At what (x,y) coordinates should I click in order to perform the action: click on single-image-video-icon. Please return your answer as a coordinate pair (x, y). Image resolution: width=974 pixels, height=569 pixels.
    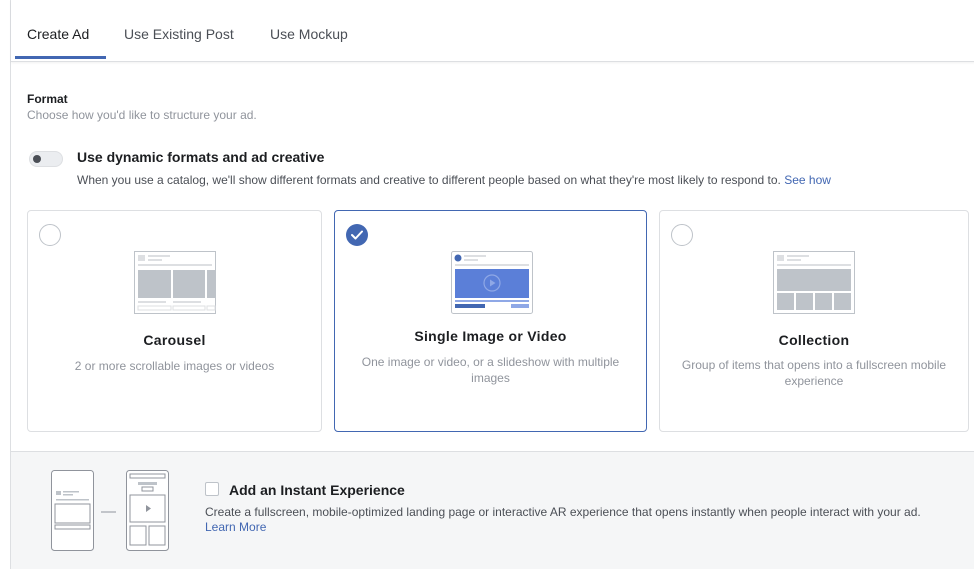
    Looking at the image, I should click on (492, 282).